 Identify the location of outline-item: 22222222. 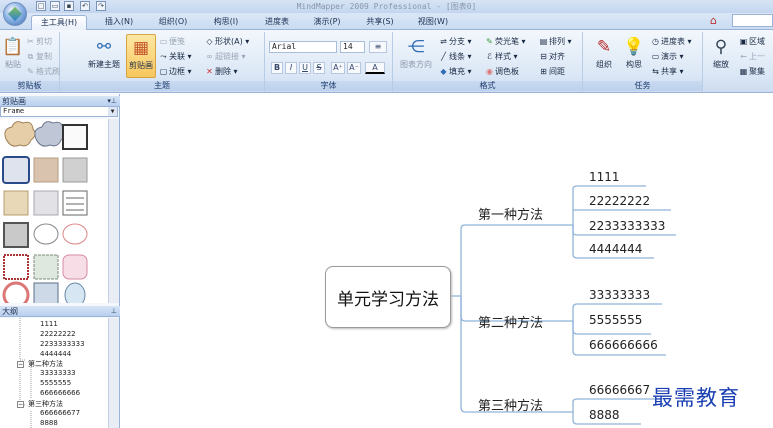
(58, 334).